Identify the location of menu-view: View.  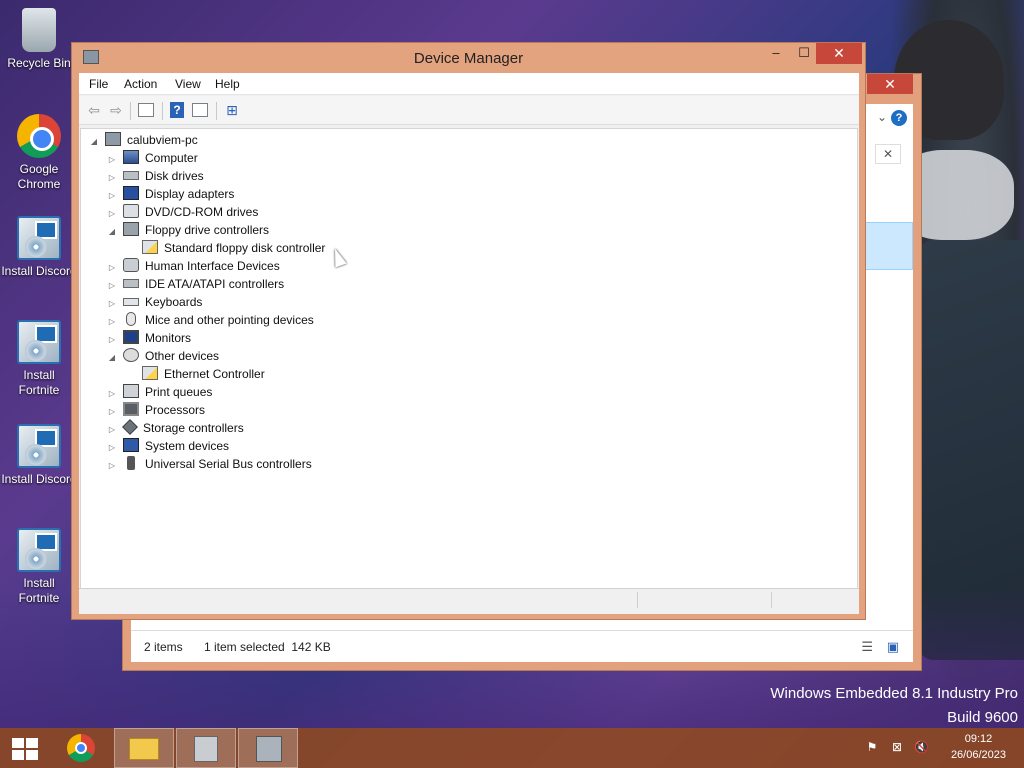
(188, 84).